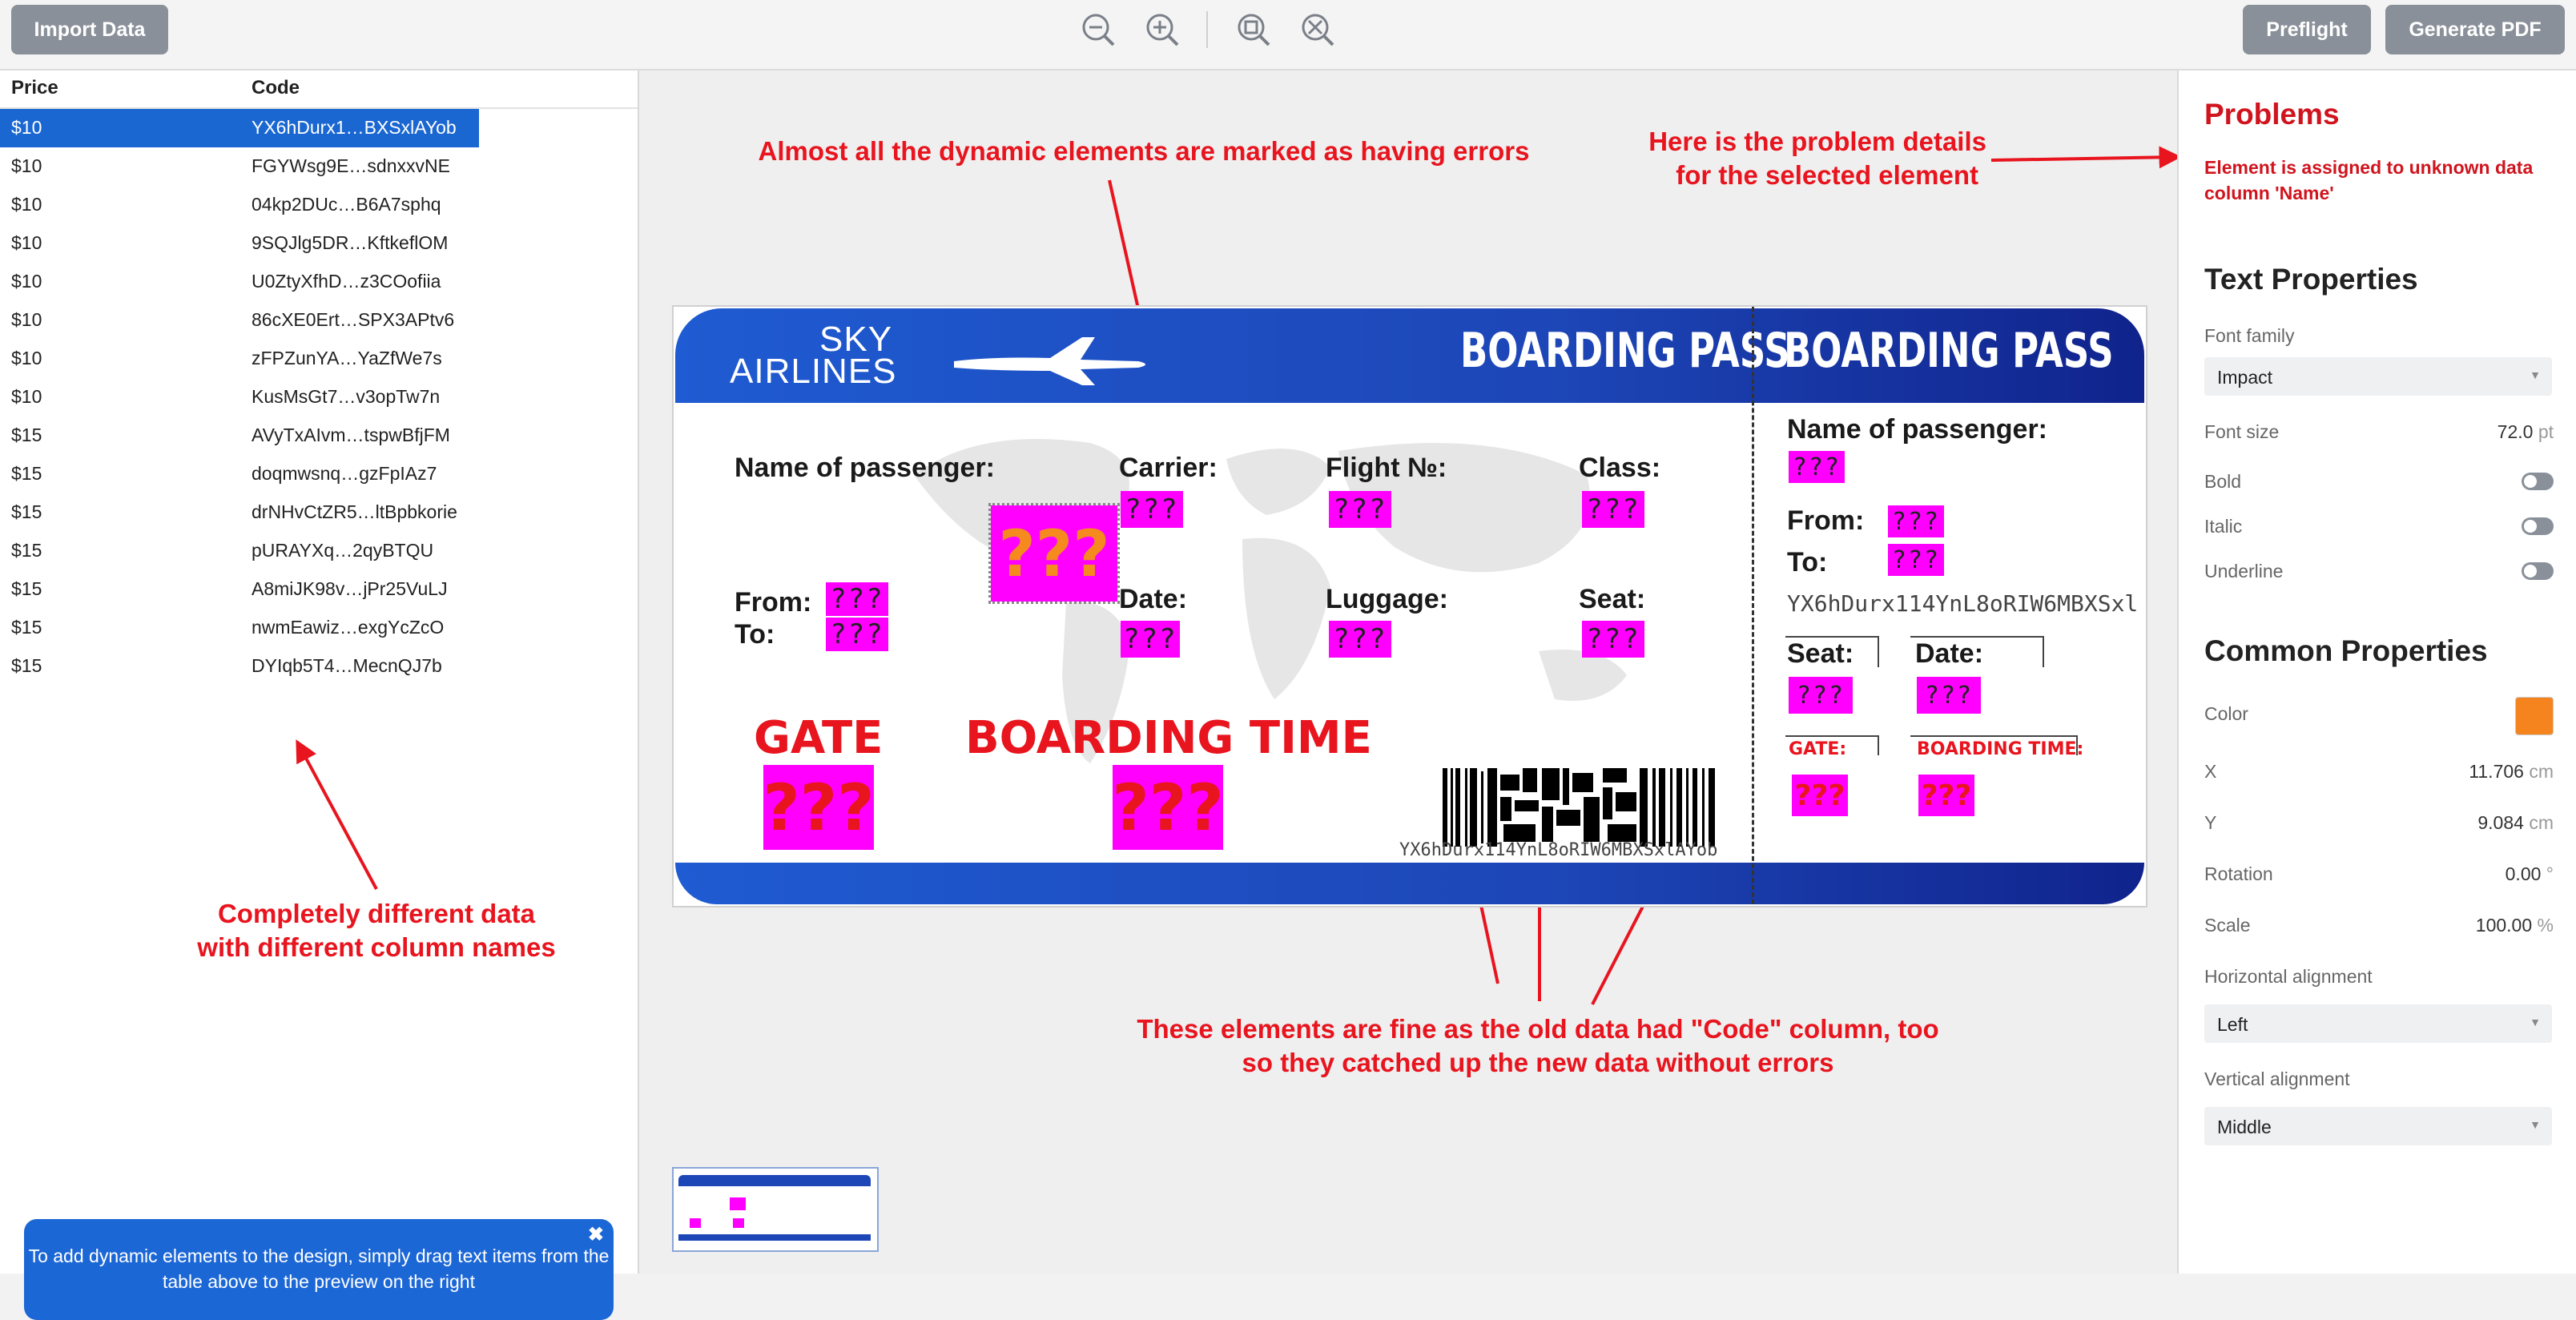 This screenshot has width=2576, height=1320. I want to click on table-row: $10 04kp2DUc…B6A7sphq, so click(239, 205).